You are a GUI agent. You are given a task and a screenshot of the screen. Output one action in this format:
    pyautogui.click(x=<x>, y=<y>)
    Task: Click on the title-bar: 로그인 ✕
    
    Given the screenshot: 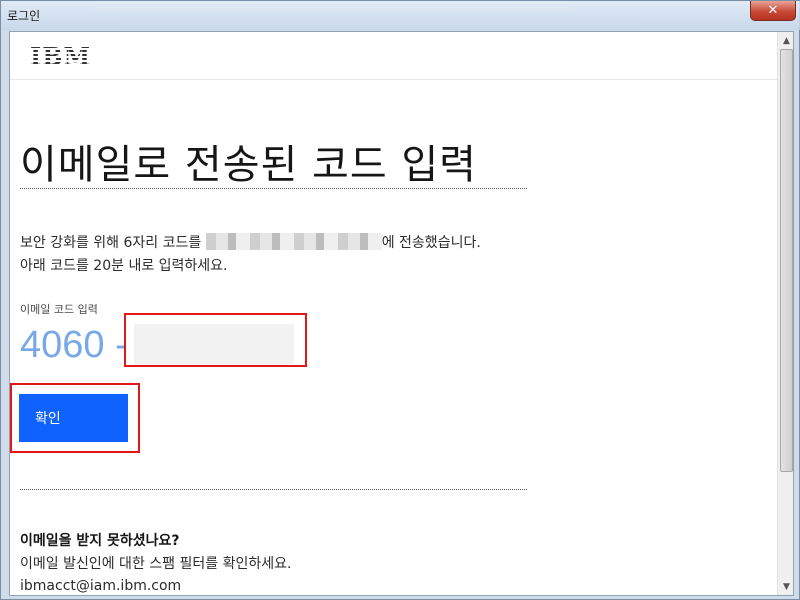 What is the action you would take?
    pyautogui.click(x=400, y=15)
    